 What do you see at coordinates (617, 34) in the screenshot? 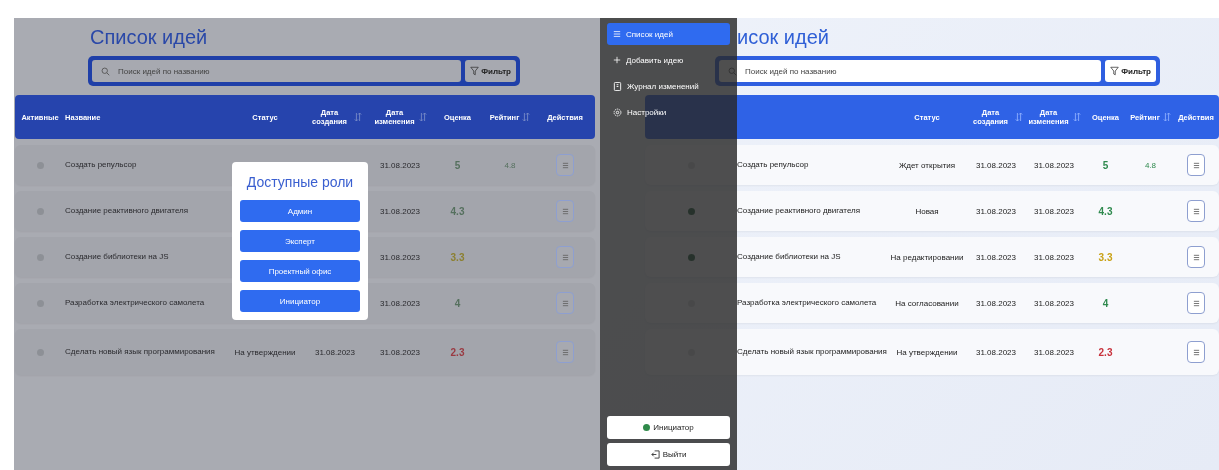
I see `list-icon` at bounding box center [617, 34].